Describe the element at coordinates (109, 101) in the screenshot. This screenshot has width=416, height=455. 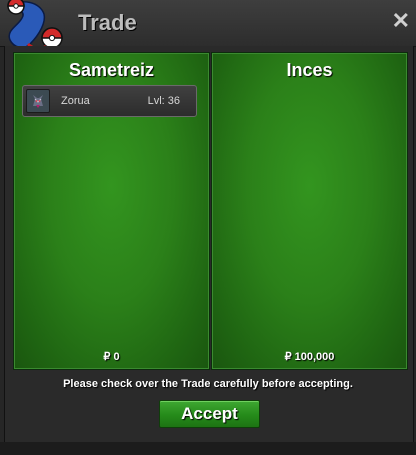
I see `trade-item-row: Zorua Lvl: 36` at that location.